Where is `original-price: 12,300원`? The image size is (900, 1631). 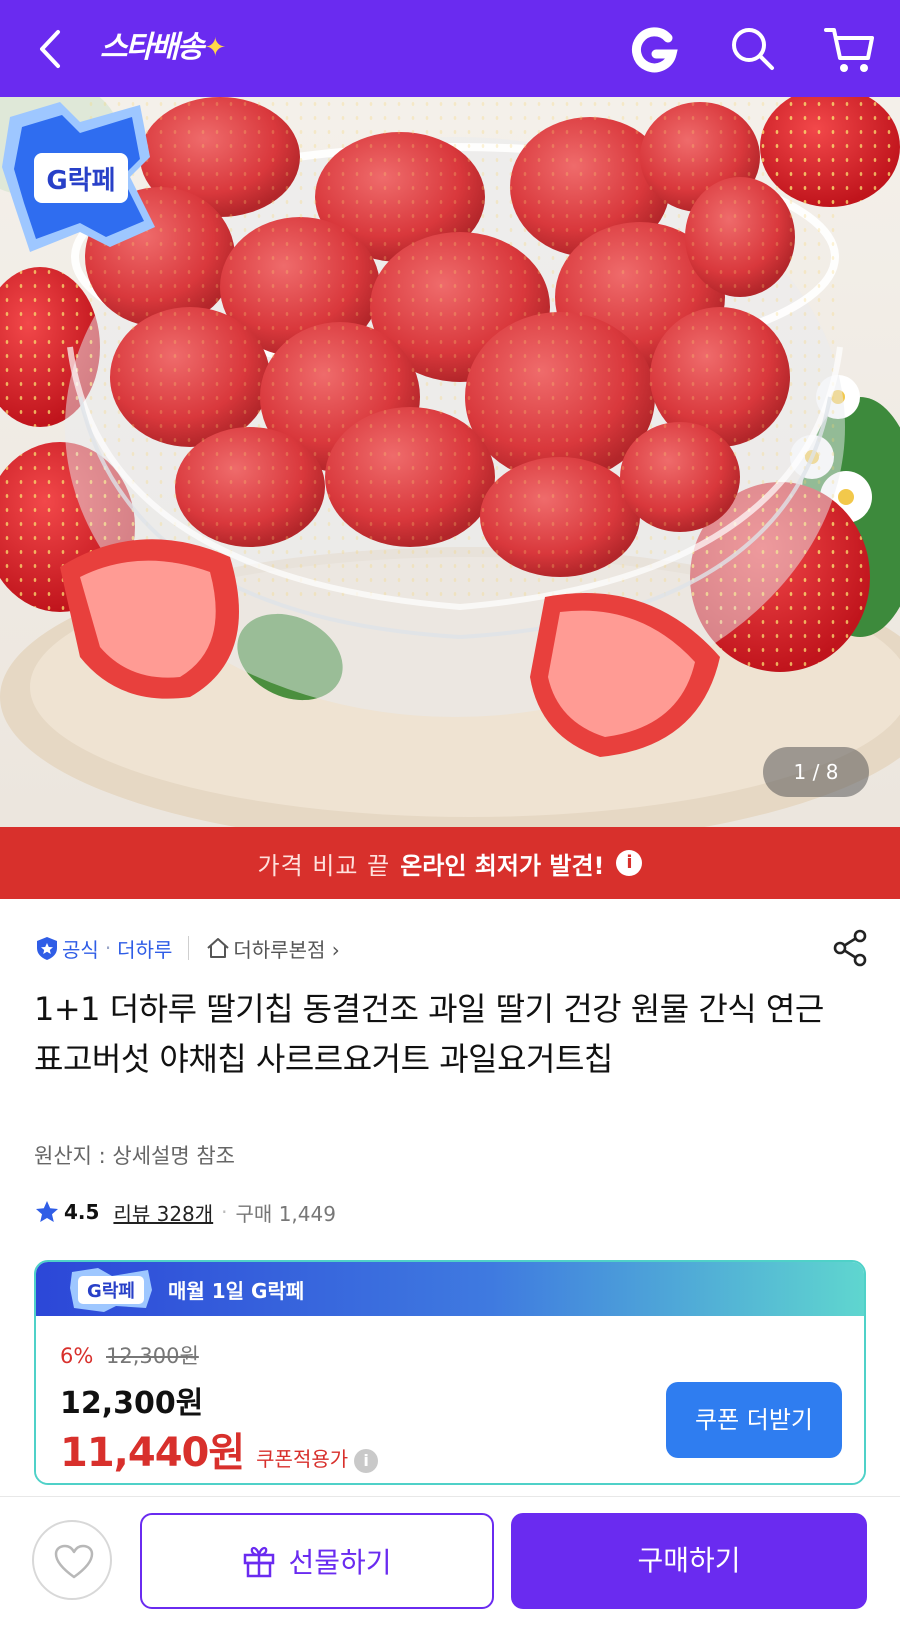
original-price: 12,300원 is located at coordinates (152, 1356).